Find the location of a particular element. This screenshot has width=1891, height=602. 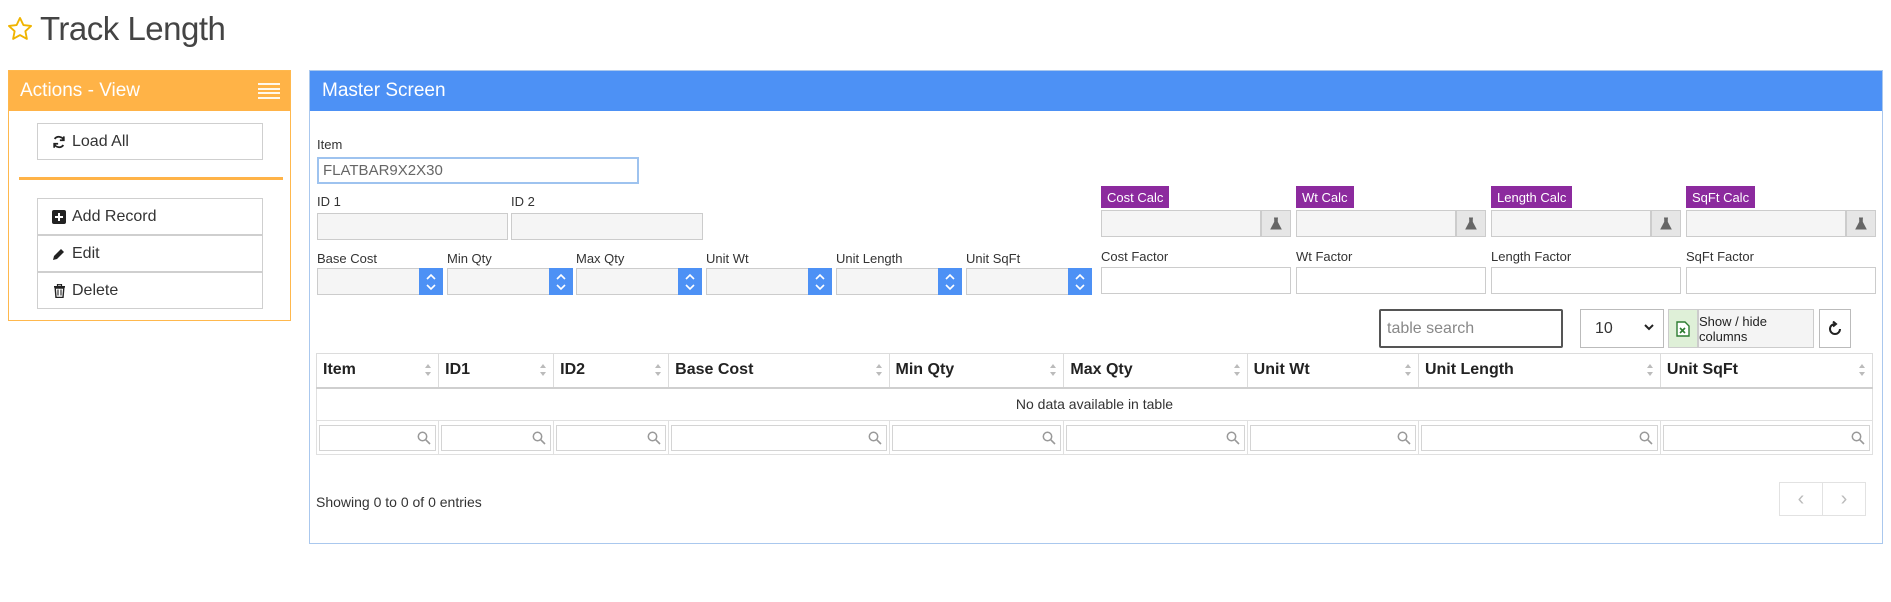

wt-factor-input is located at coordinates (1391, 280).